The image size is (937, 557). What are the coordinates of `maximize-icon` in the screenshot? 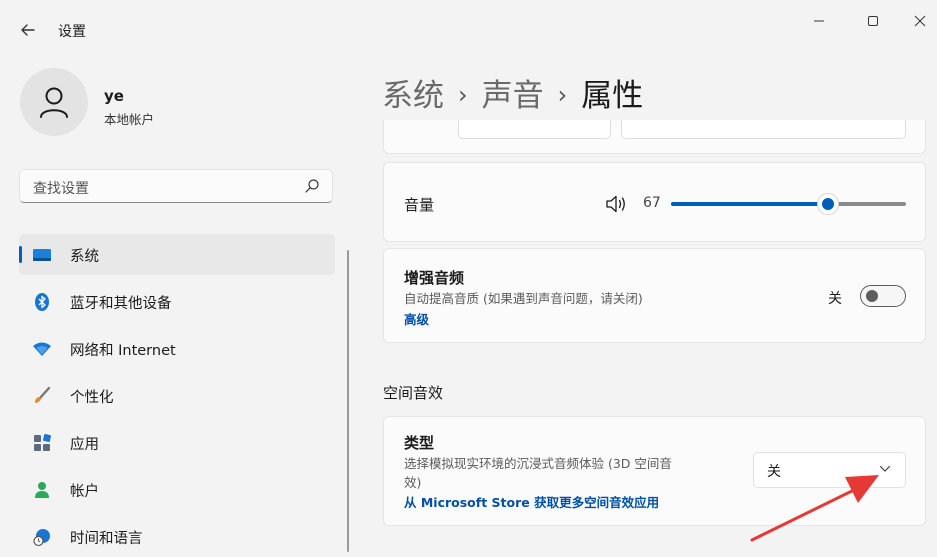 It's located at (873, 21).